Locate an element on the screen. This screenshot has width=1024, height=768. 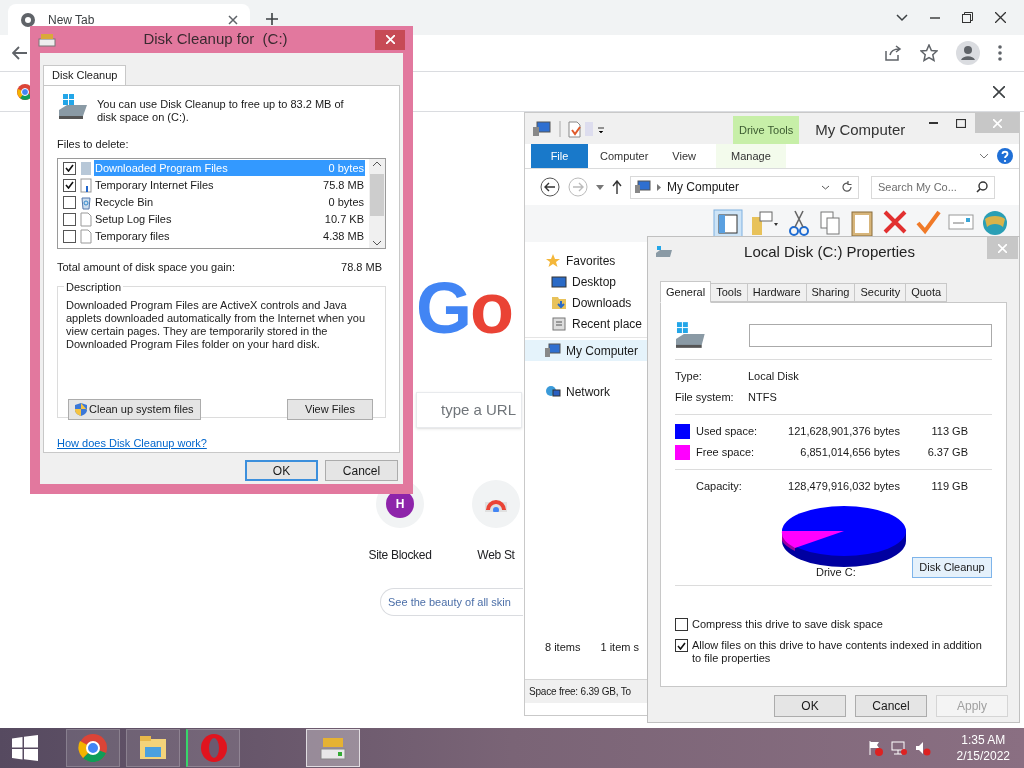
view-files-button: View Files is located at coordinates (330, 409).